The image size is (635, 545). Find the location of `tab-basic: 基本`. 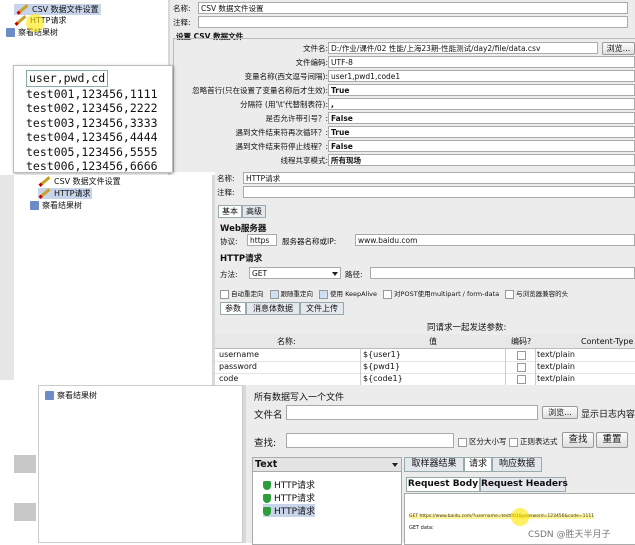

tab-basic: 基本 is located at coordinates (230, 211).